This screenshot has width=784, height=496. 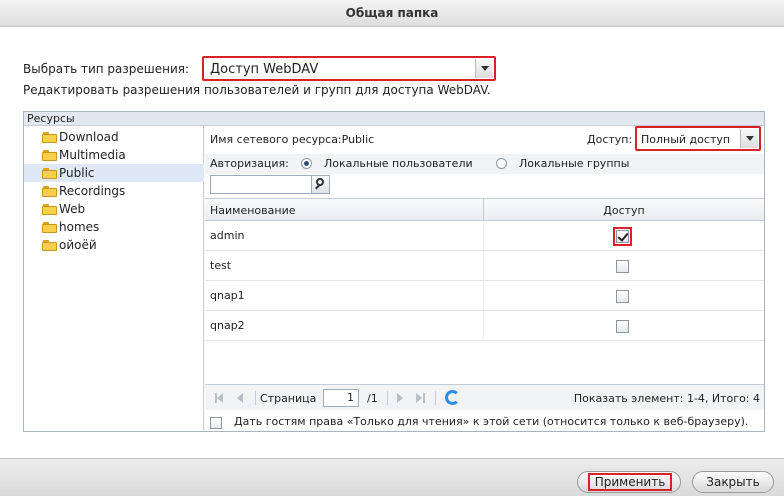 What do you see at coordinates (392, 13) in the screenshot?
I see `window-title: Общая папка` at bounding box center [392, 13].